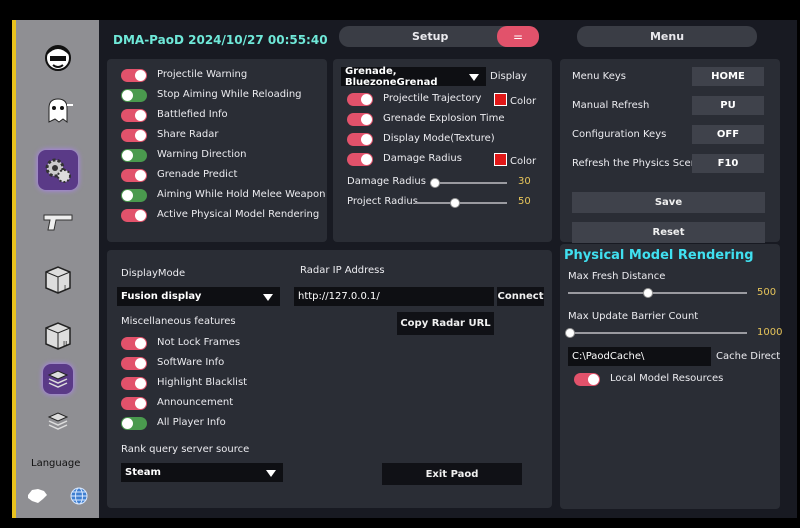  Describe the element at coordinates (518, 36) in the screenshot. I see `menu-toggle-button: =` at that location.